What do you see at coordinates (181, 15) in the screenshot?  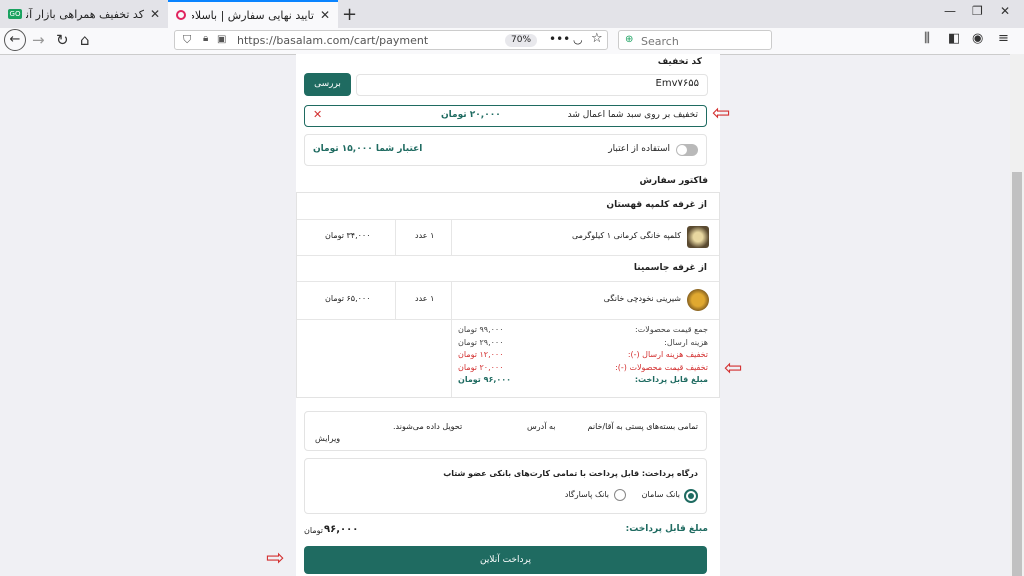 I see `basalam-favicon-icon` at bounding box center [181, 15].